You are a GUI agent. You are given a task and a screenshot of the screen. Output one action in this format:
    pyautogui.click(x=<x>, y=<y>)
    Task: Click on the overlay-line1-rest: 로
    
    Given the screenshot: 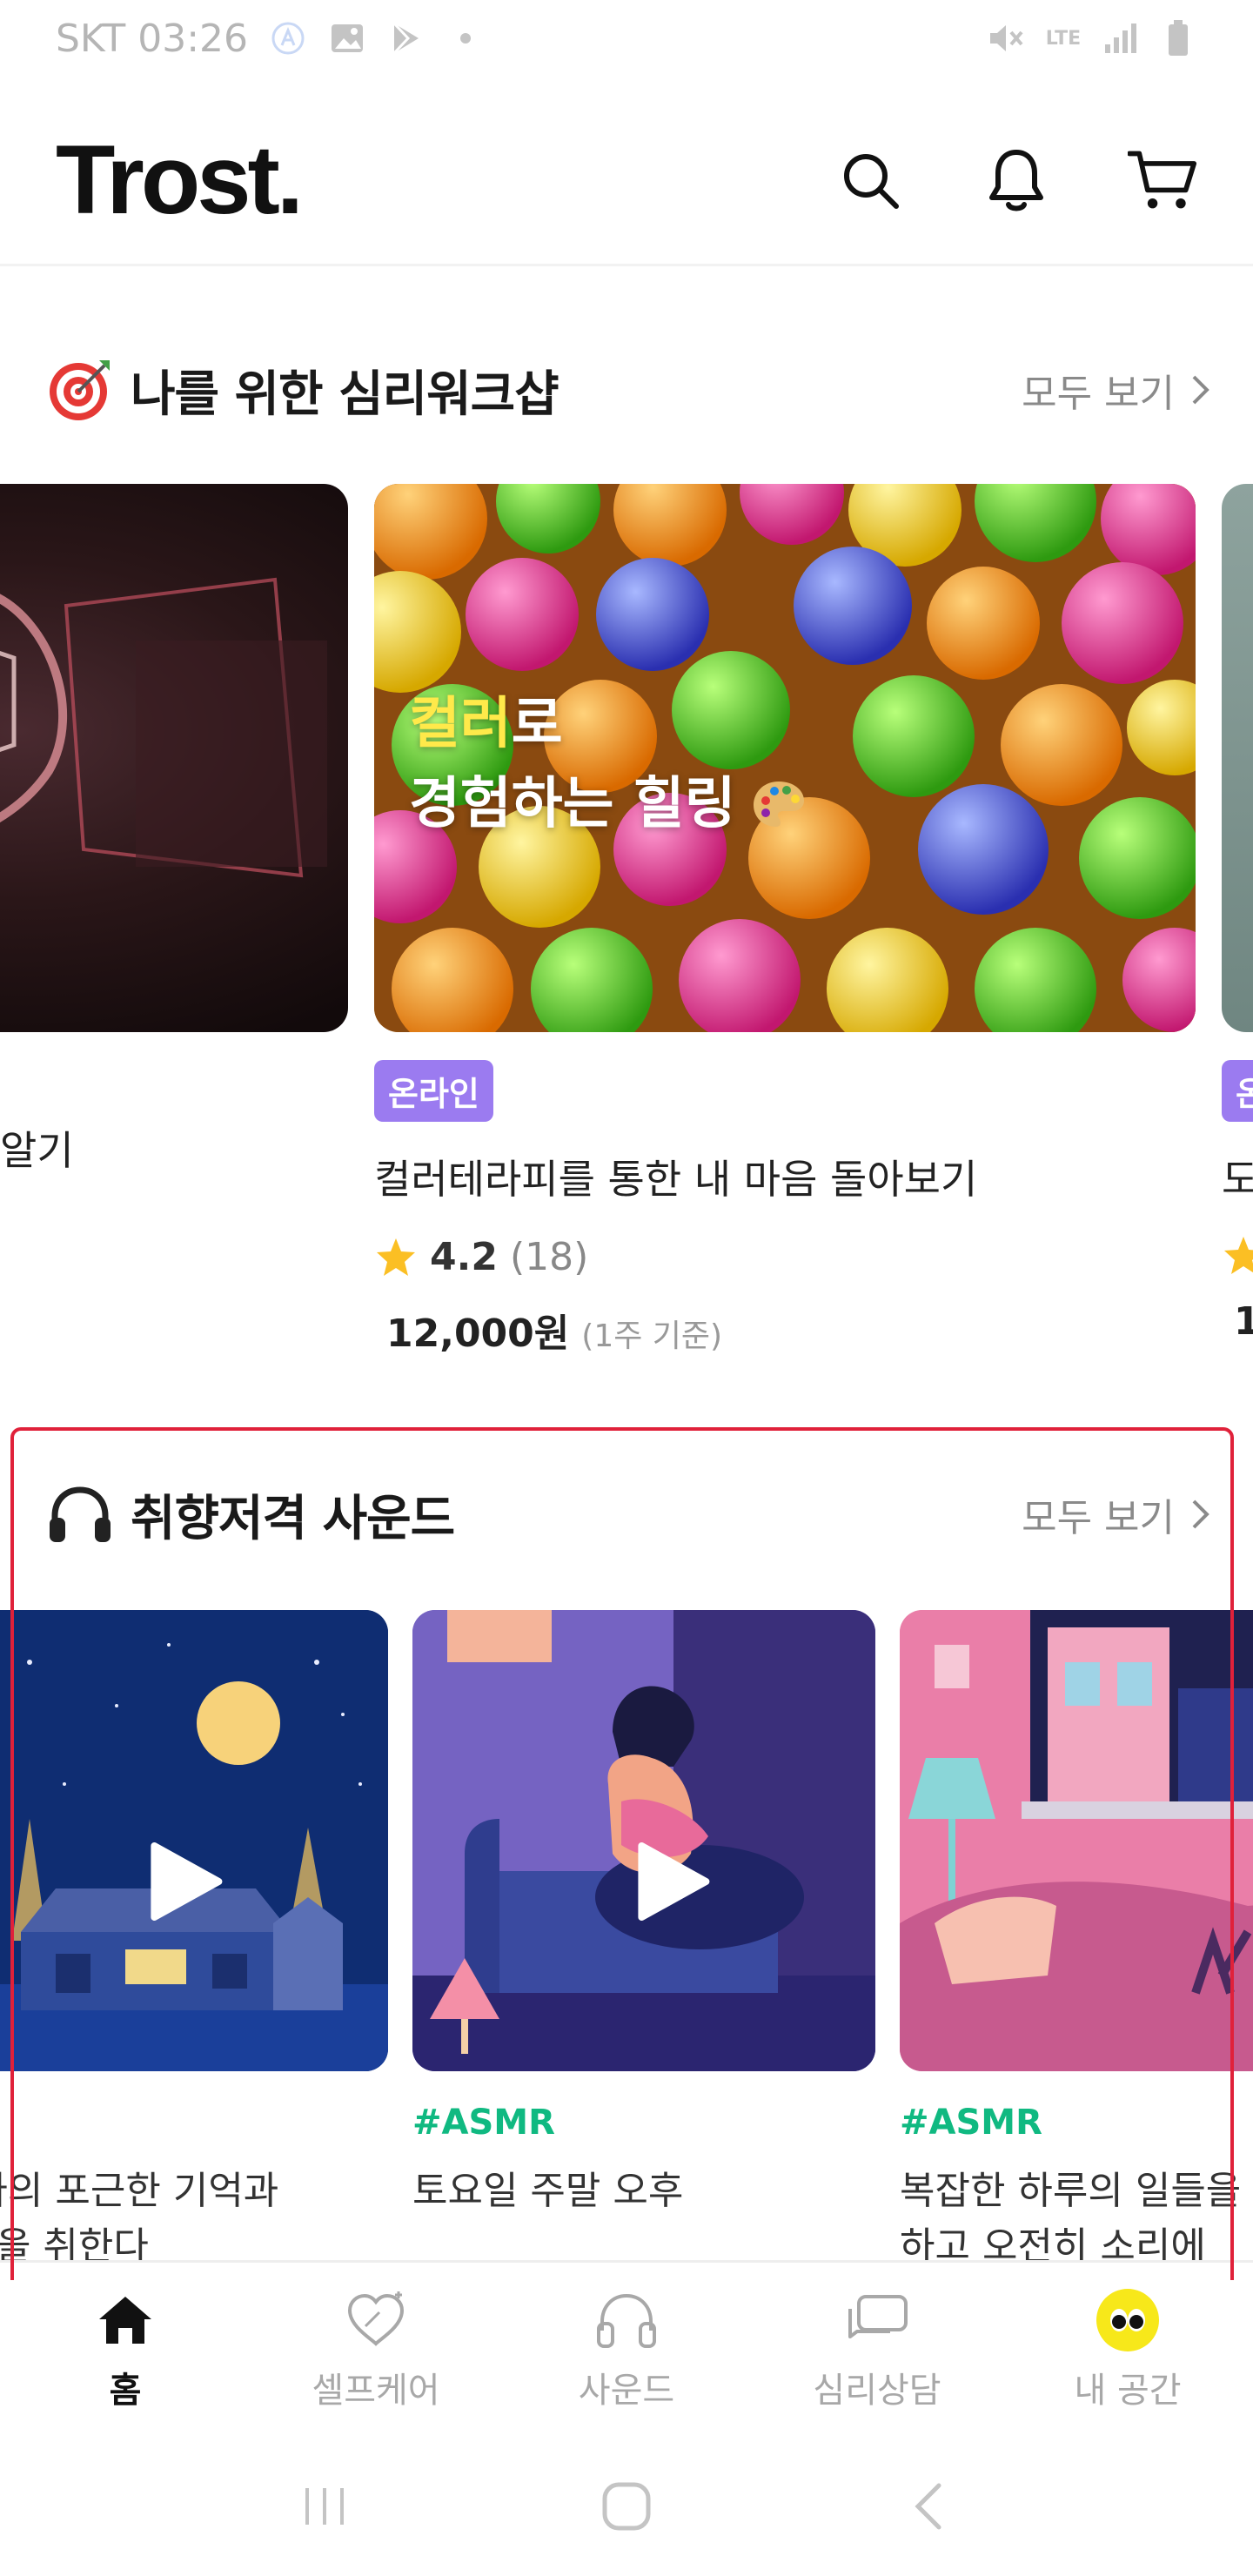 What is the action you would take?
    pyautogui.click(x=537, y=724)
    